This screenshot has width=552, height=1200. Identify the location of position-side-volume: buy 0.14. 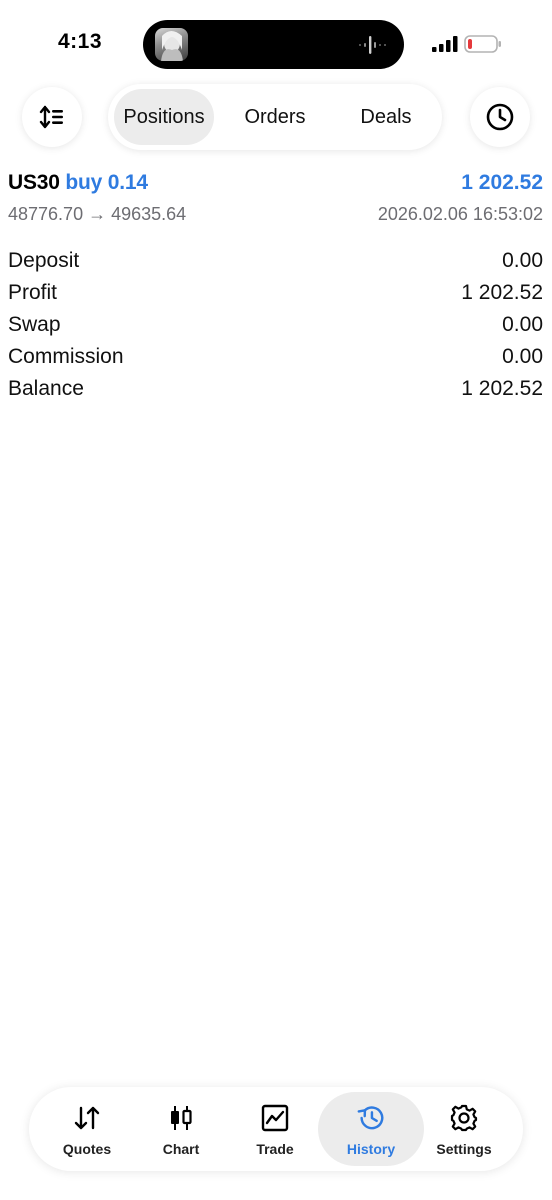
(106, 182).